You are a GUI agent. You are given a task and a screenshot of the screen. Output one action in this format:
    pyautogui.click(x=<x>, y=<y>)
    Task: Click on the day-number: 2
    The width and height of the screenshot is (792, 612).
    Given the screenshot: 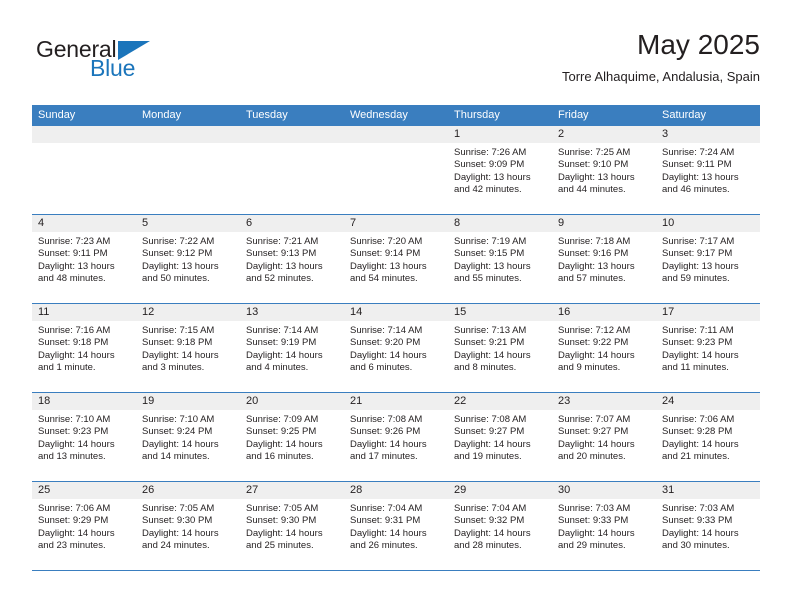 What is the action you would take?
    pyautogui.click(x=604, y=134)
    